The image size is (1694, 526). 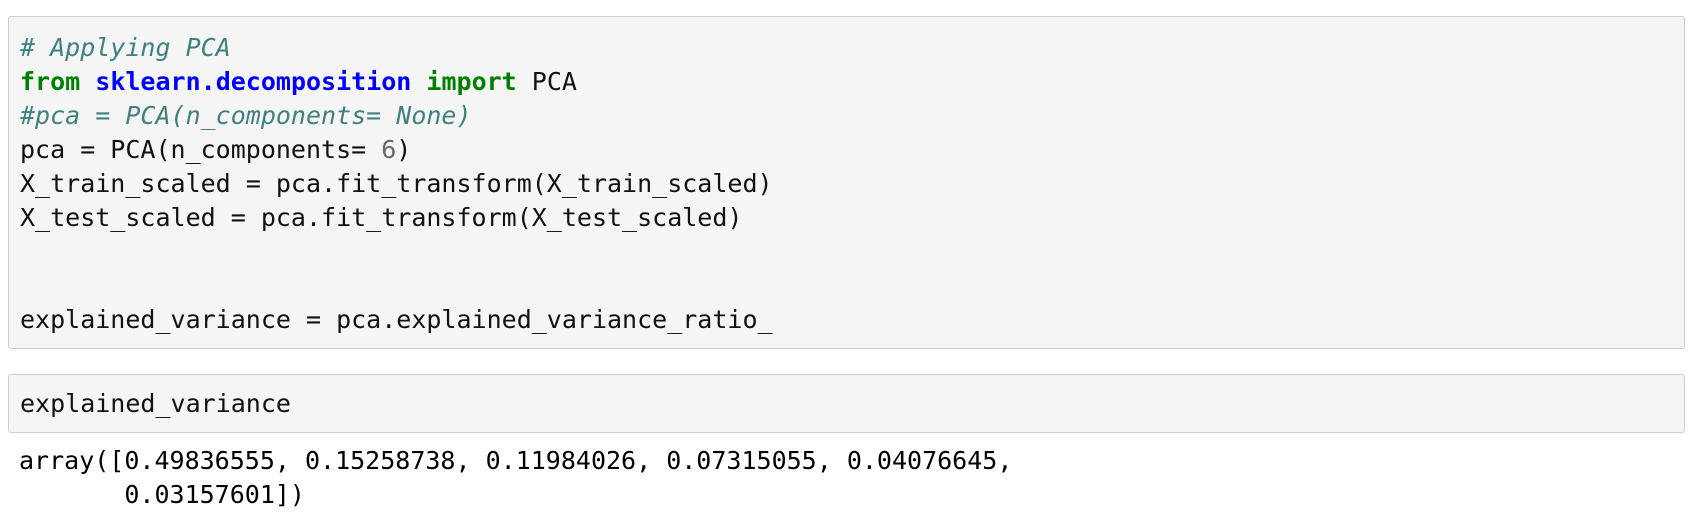 What do you see at coordinates (554, 81) in the screenshot?
I see `import-name: PCA` at bounding box center [554, 81].